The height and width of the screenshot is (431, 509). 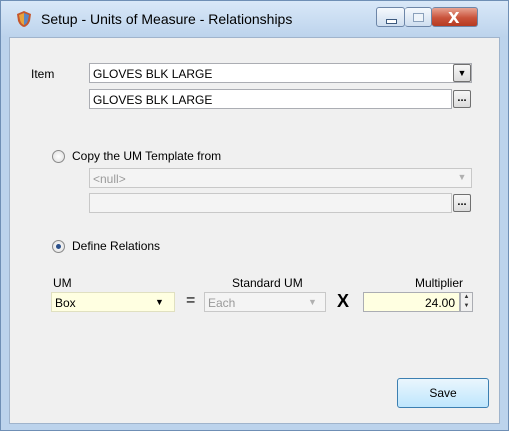 I want to click on multiplier-spinner: ▲ ▼, so click(x=466, y=302).